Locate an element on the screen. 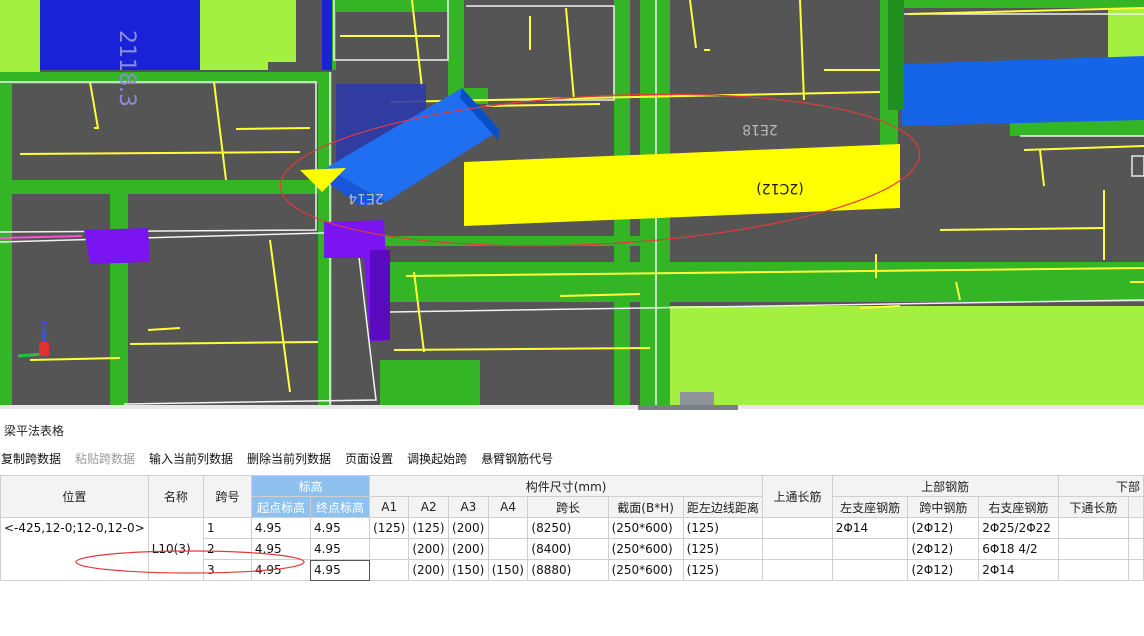  header-a2: A2 is located at coordinates (429, 507).